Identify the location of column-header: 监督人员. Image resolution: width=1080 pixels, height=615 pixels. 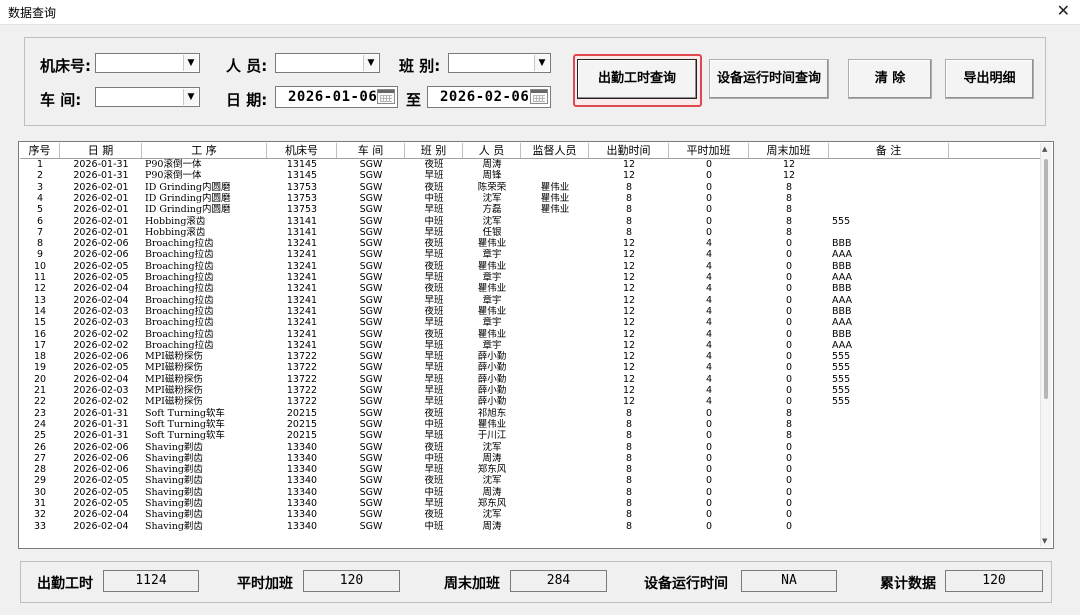
(555, 150).